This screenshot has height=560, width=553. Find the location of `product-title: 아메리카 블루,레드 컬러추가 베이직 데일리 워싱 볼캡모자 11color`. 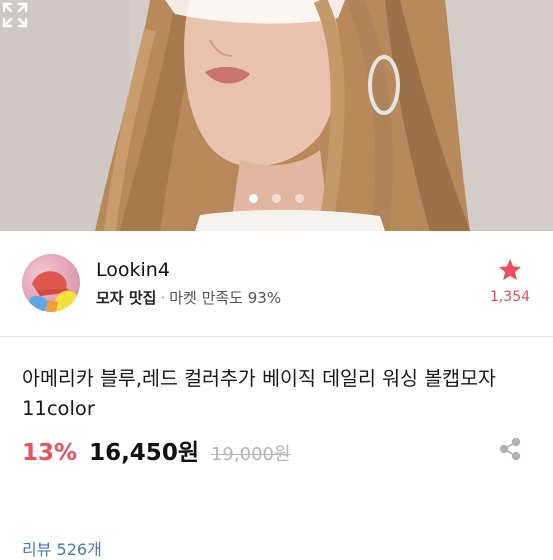

product-title: 아메리카 블루,레드 컬러추가 베이직 데일리 워싱 볼캡모자 11color is located at coordinates (259, 393).